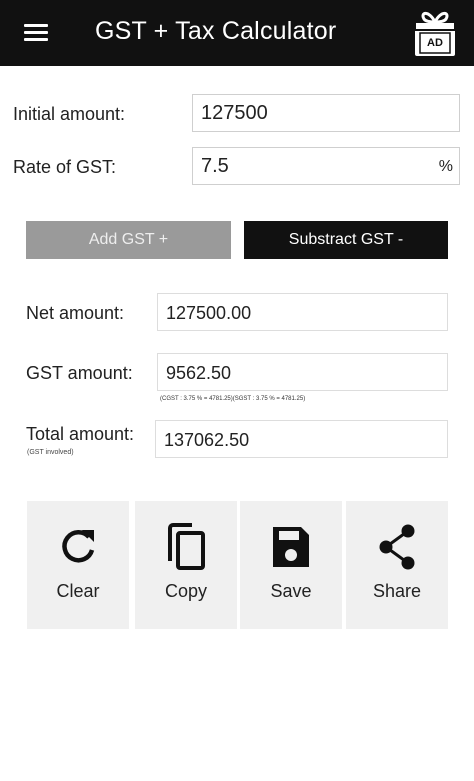  Describe the element at coordinates (69, 114) in the screenshot. I see `initial-amount-label: Initial amount:` at that location.